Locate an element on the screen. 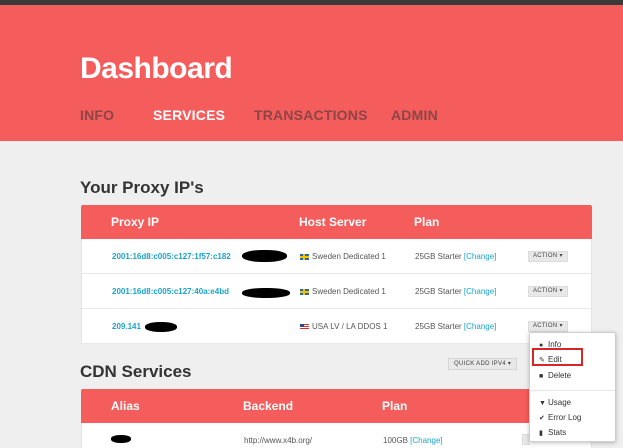  page-title: Dashboard is located at coordinates (156, 68).